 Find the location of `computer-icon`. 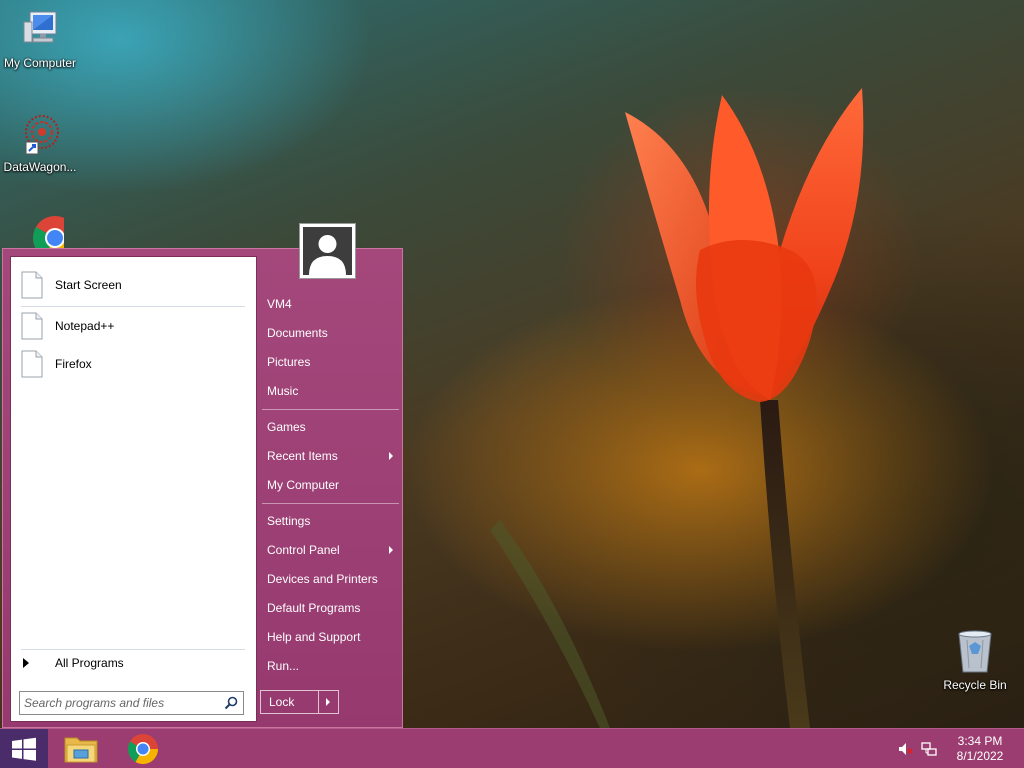

computer-icon is located at coordinates (40, 30).